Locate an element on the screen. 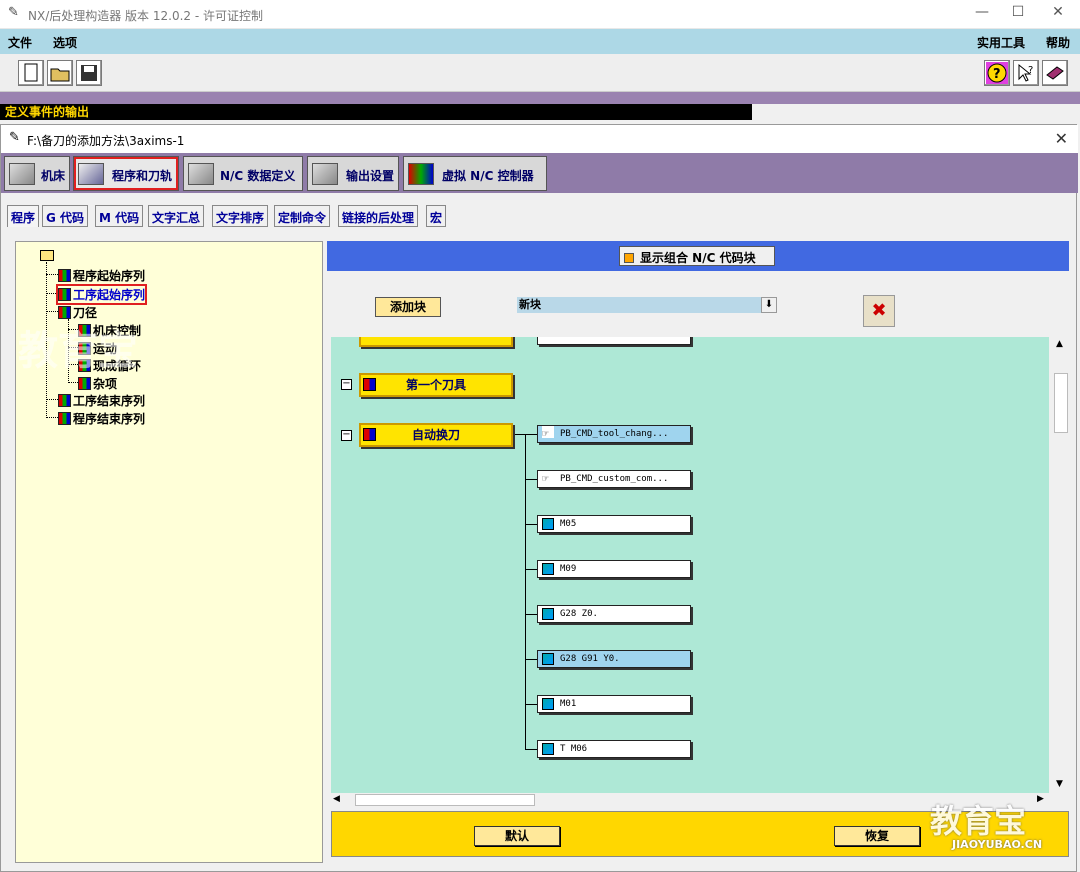  feather-icon: ✎ is located at coordinates (14, 137).